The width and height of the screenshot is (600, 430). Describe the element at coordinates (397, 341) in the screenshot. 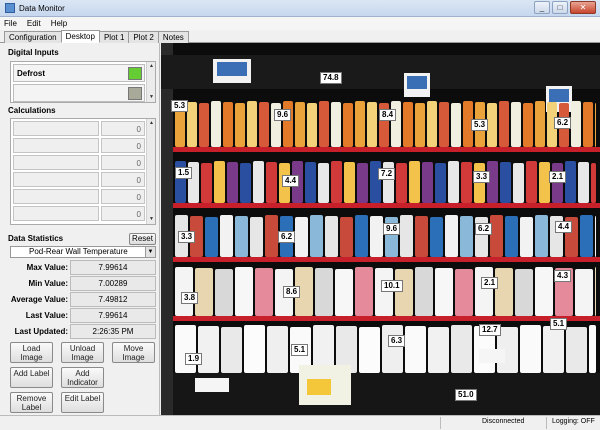

I see `image-label: 6.3` at that location.